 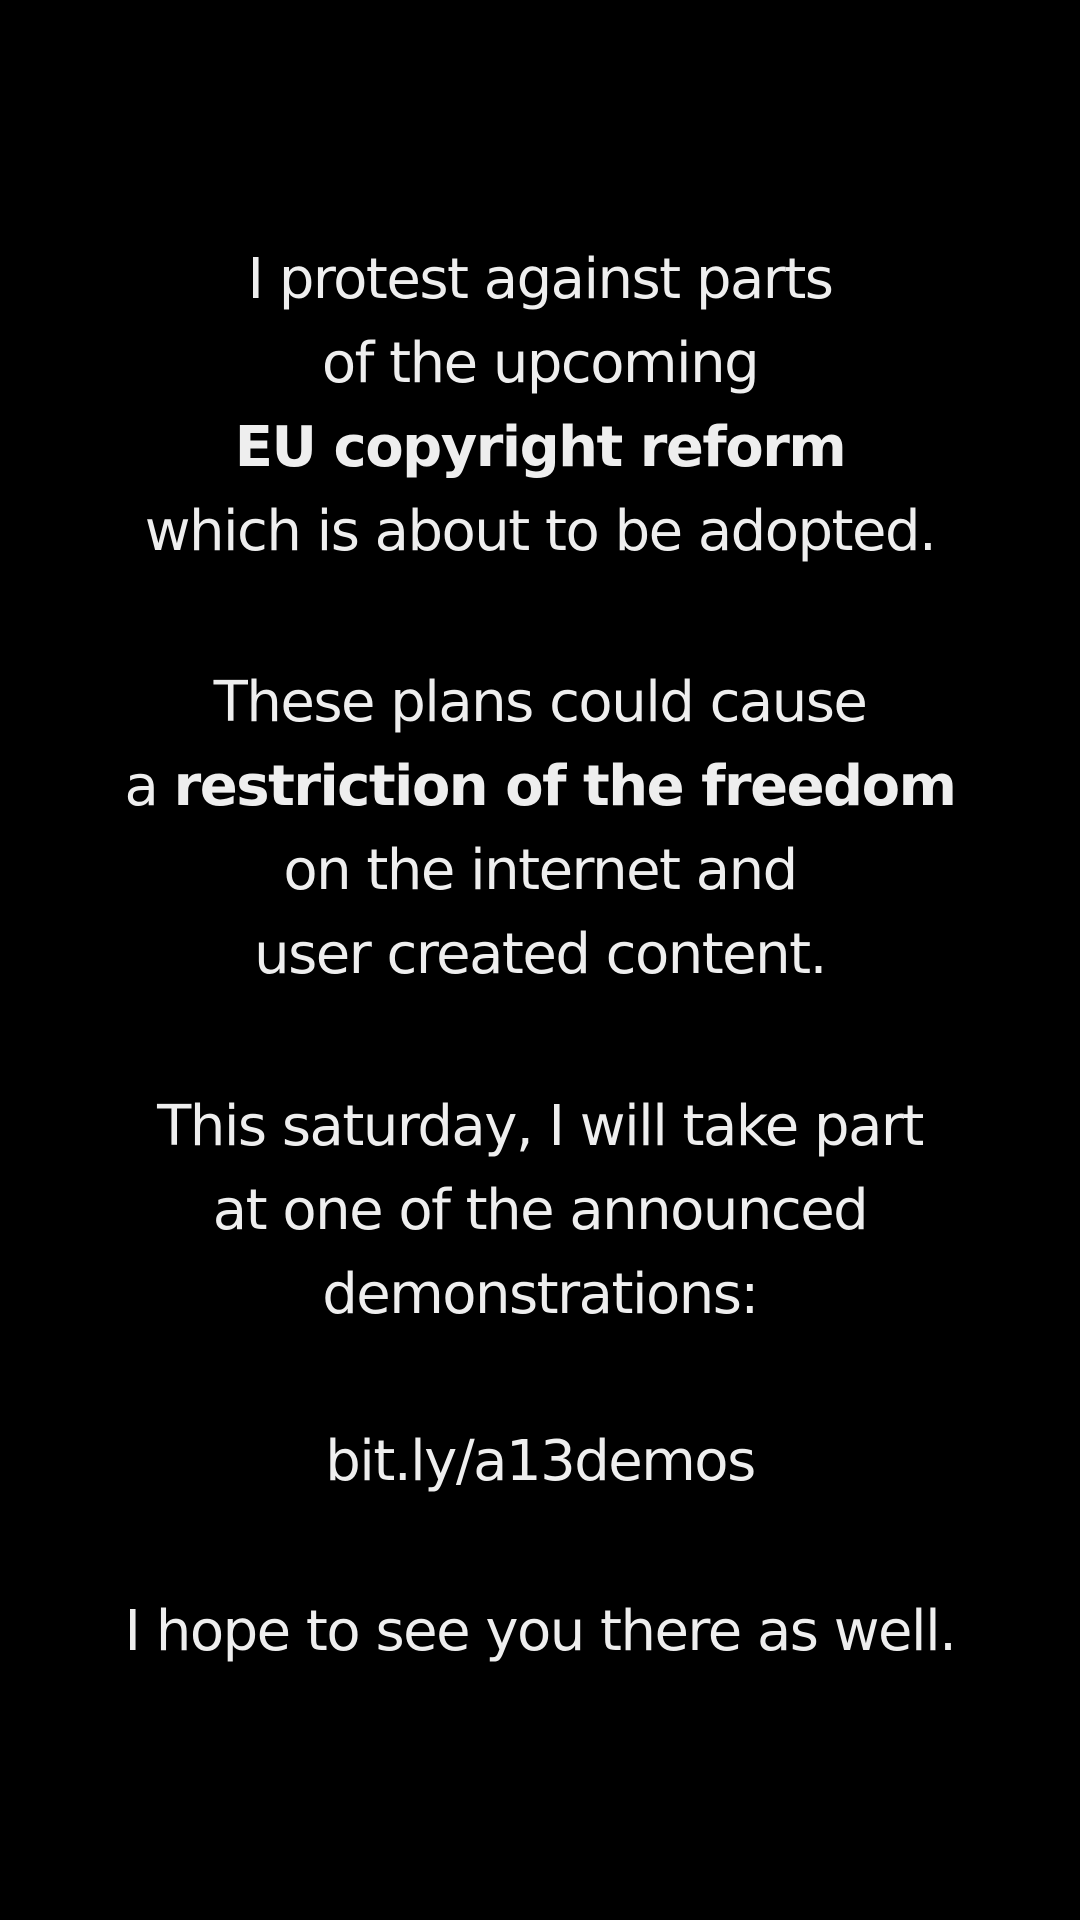 I want to click on demos-link-paragraph: bit.ly/a13demos, so click(x=540, y=1462).